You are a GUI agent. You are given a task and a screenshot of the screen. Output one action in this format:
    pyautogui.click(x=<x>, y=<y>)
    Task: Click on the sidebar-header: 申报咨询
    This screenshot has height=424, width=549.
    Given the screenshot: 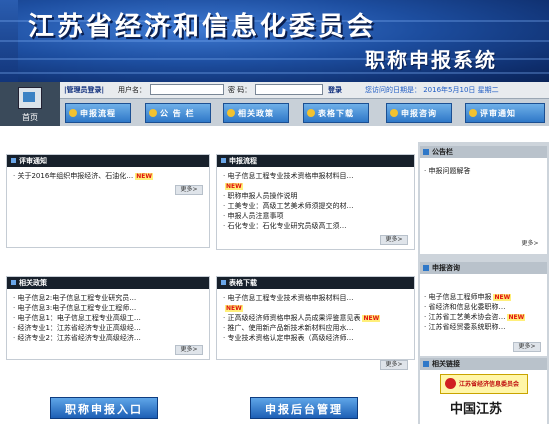 What is the action you would take?
    pyautogui.click(x=483, y=268)
    